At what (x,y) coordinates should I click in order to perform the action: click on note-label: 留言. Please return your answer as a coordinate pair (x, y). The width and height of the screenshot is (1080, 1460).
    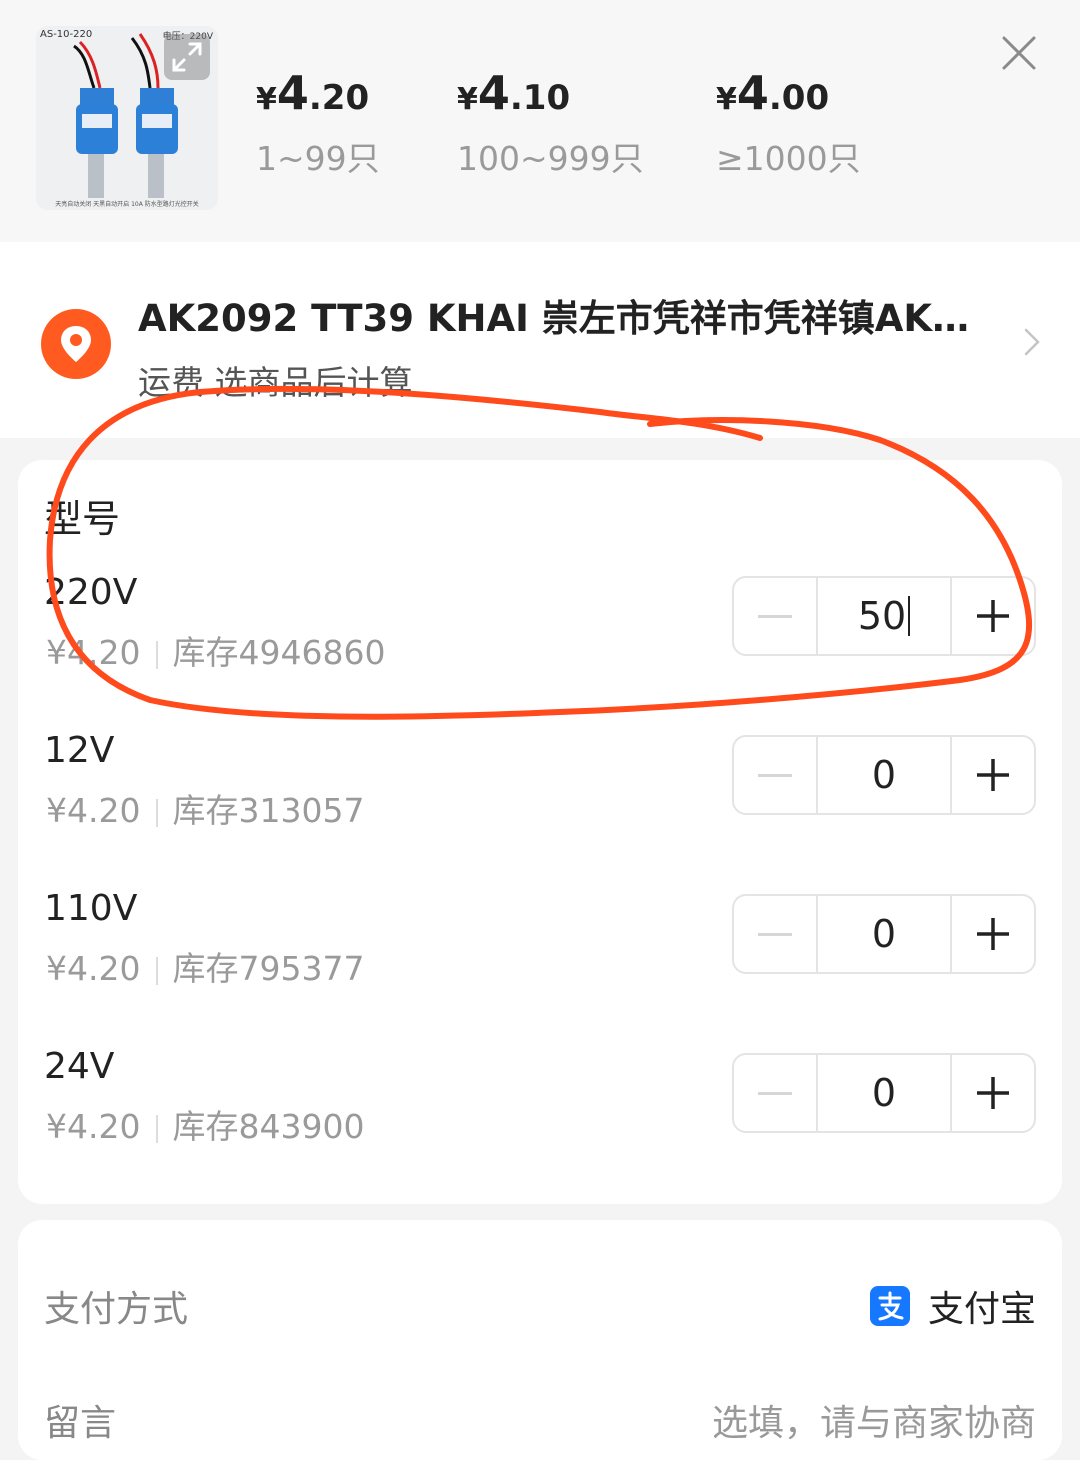
    Looking at the image, I should click on (80, 1423).